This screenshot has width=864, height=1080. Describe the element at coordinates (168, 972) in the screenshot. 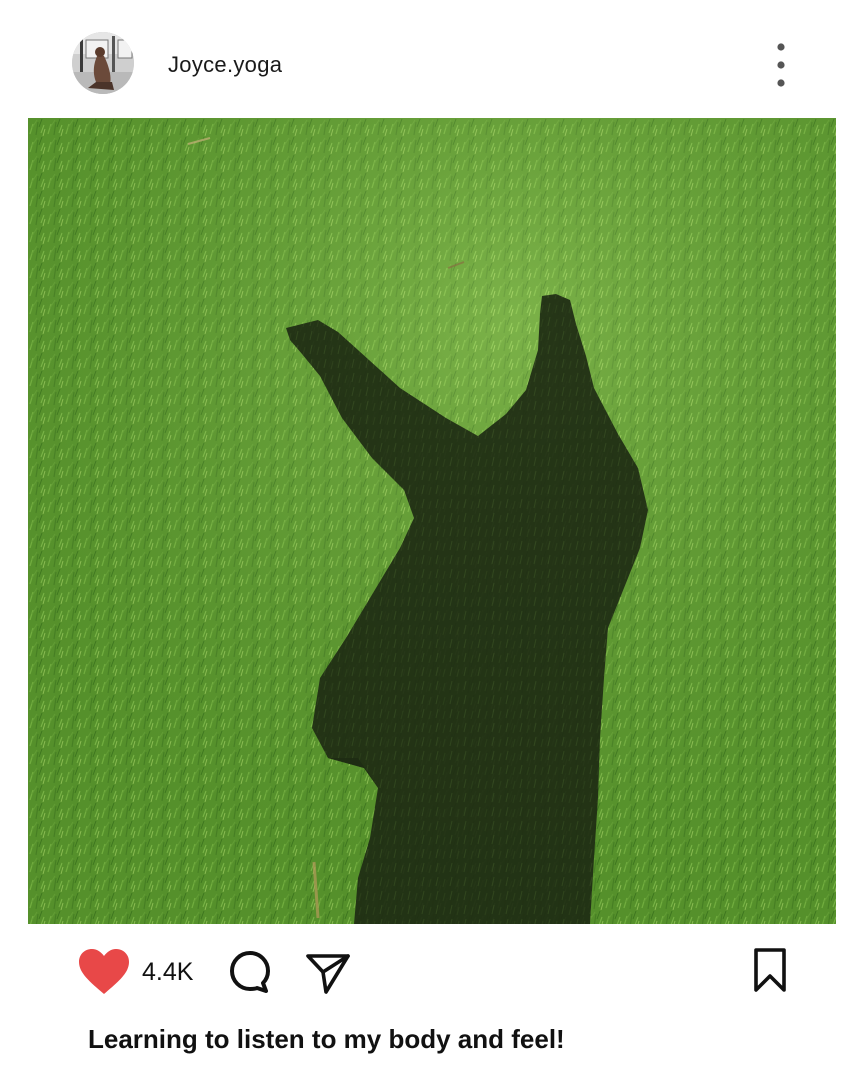

I see `like-count: 4.4K` at that location.